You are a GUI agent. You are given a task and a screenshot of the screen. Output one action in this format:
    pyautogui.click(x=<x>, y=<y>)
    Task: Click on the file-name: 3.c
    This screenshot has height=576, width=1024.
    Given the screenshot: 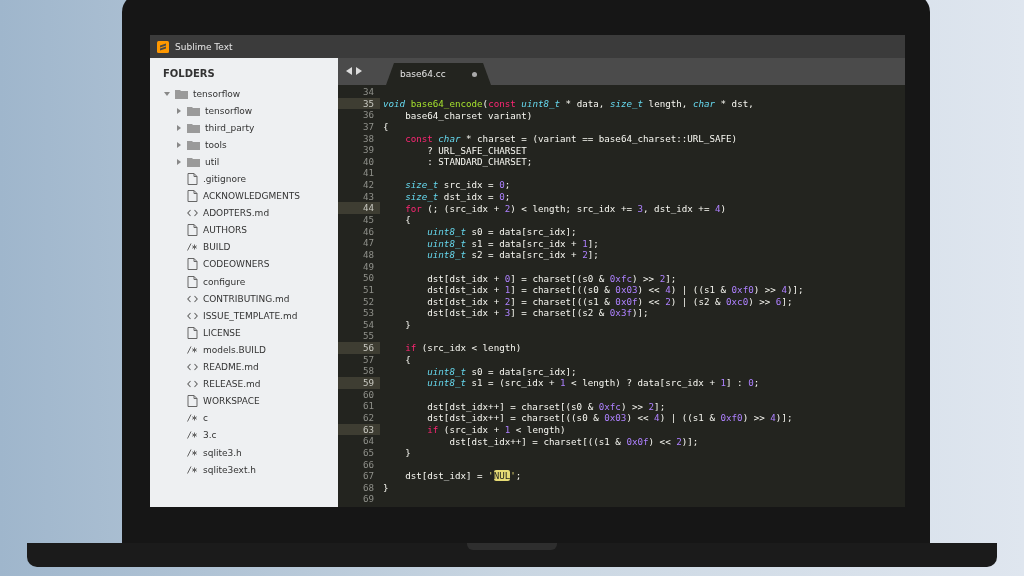 What is the action you would take?
    pyautogui.click(x=210, y=435)
    